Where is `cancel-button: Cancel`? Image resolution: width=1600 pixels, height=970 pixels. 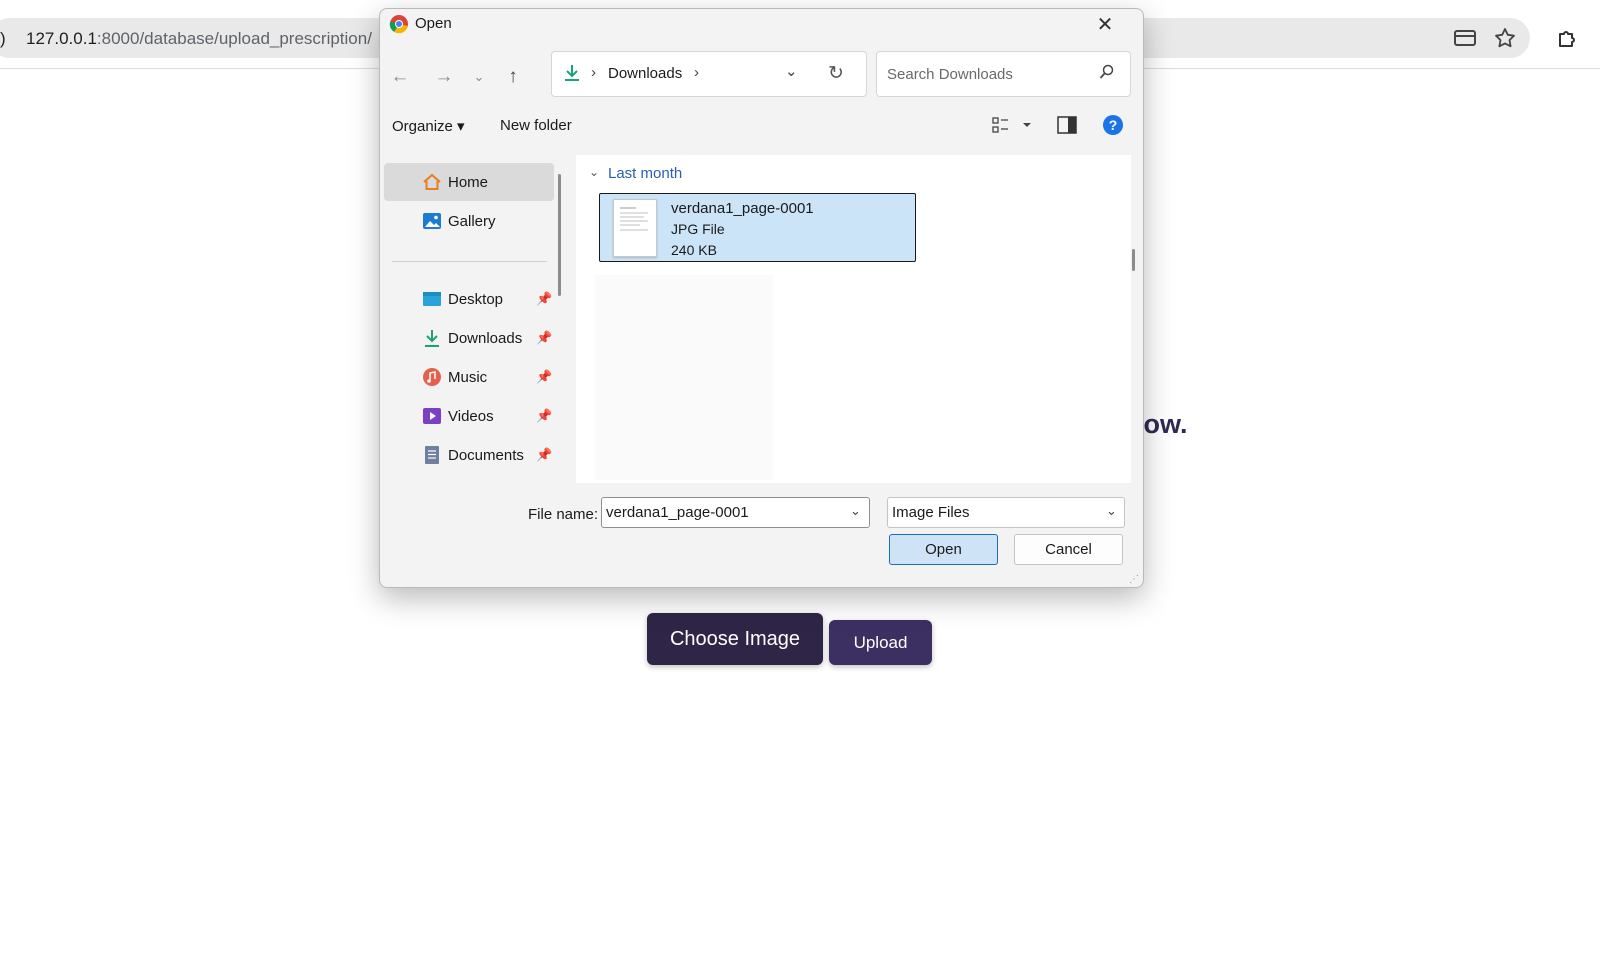
cancel-button: Cancel is located at coordinates (1068, 549).